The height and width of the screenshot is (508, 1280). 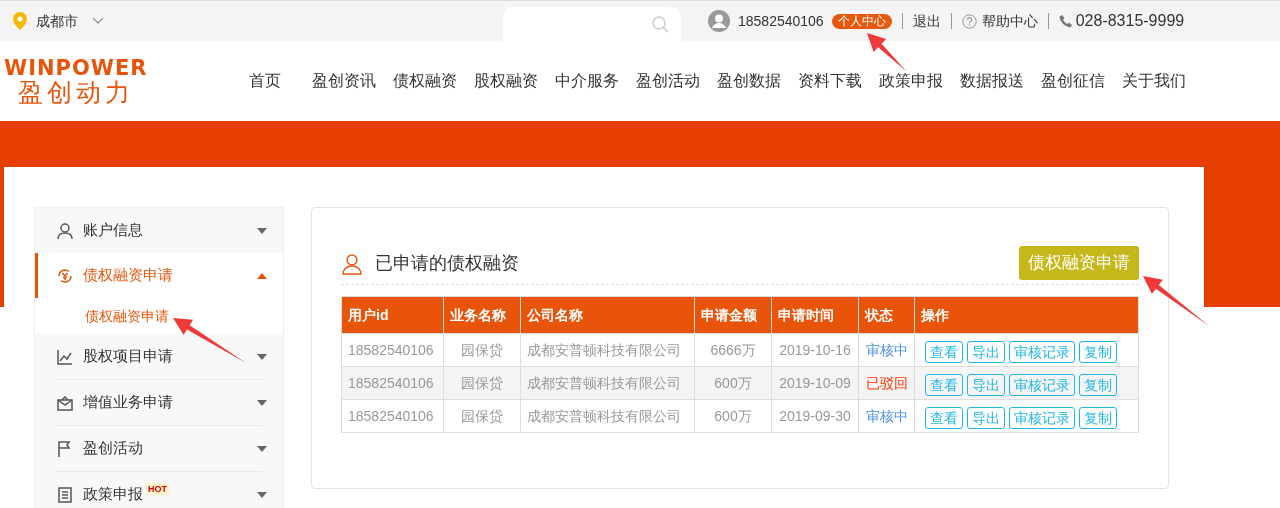 What do you see at coordinates (815, 315) in the screenshot?
I see `column-header: 申请时间` at bounding box center [815, 315].